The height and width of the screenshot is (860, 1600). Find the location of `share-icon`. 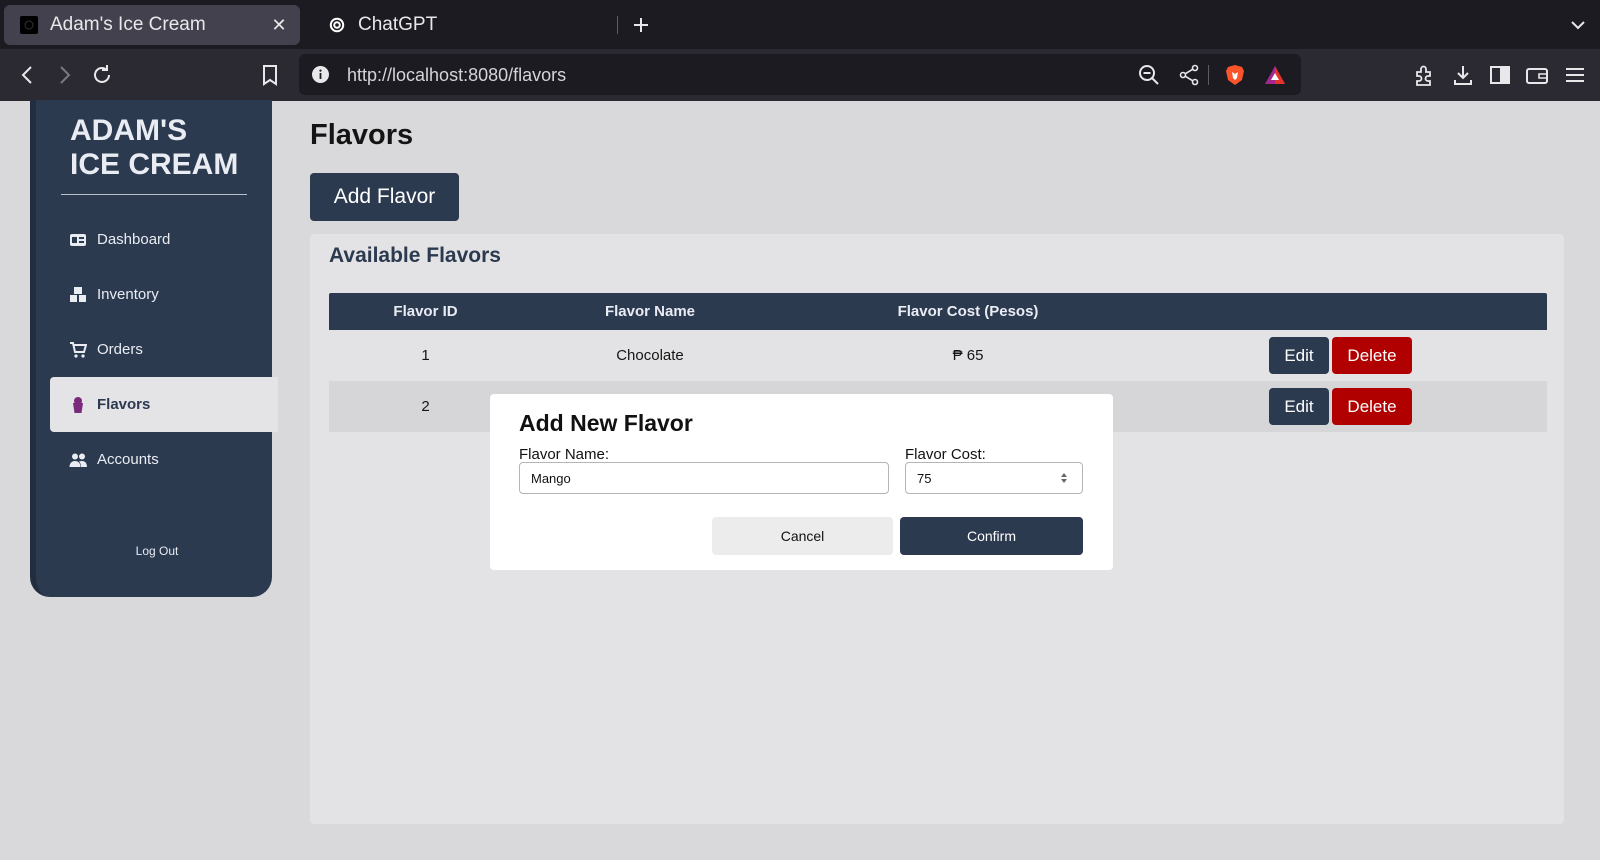

share-icon is located at coordinates (1189, 75).